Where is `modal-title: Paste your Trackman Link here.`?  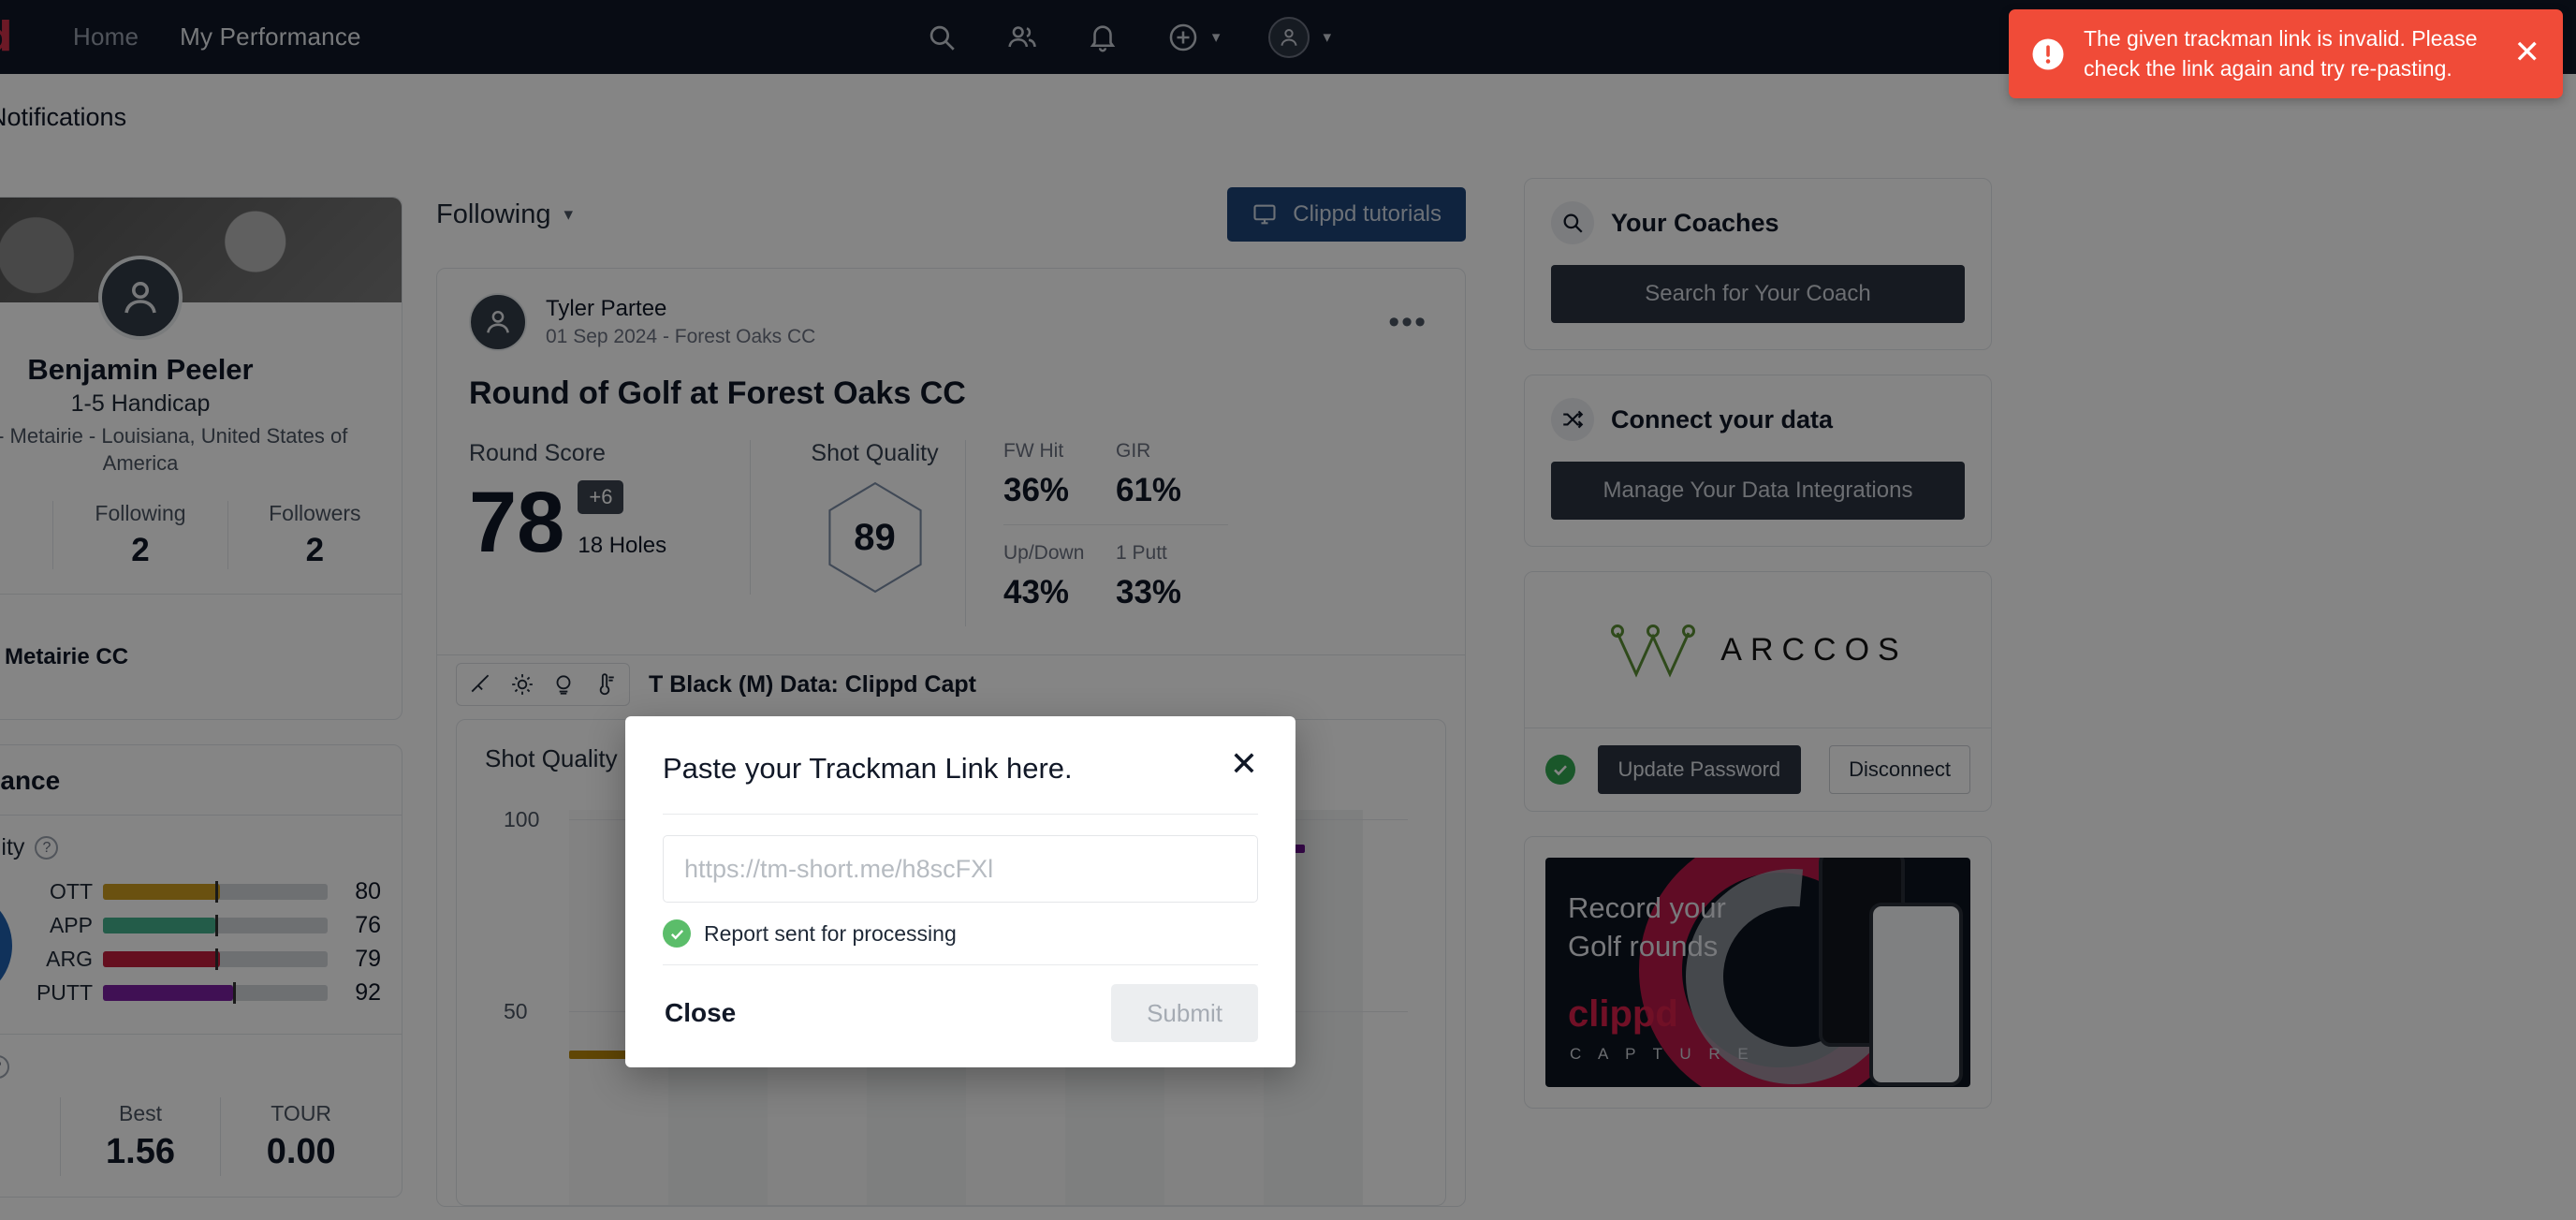 modal-title: Paste your Trackman Link here. is located at coordinates (868, 768).